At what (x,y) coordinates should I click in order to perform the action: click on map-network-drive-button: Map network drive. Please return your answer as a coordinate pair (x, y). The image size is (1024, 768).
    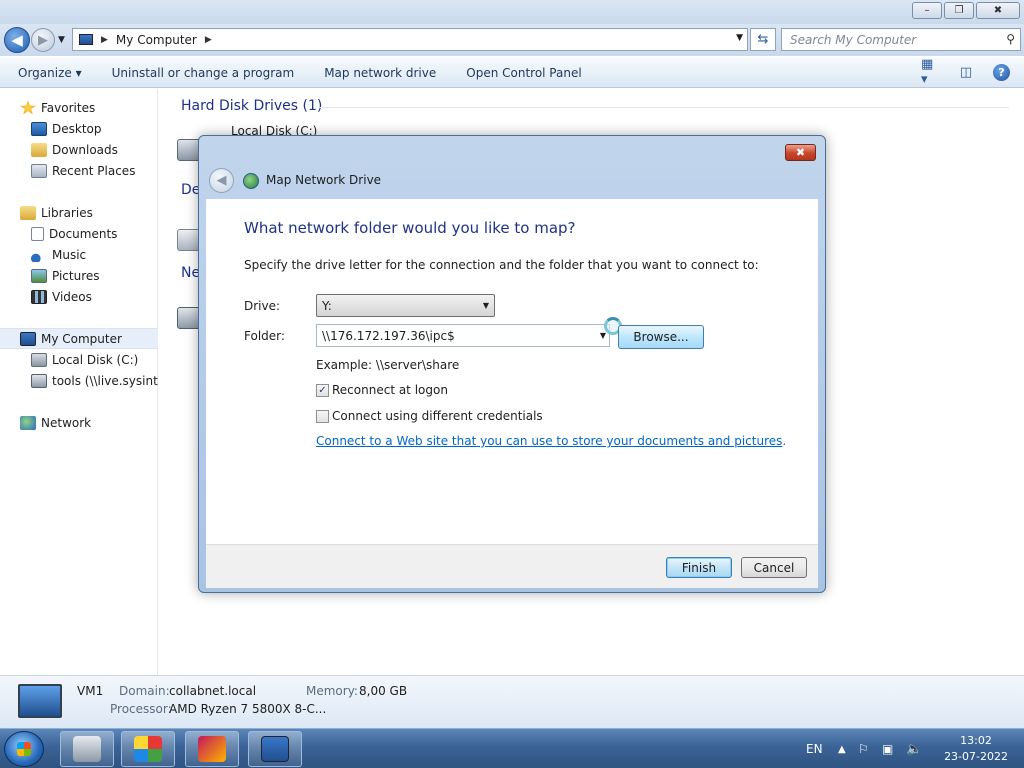
    Looking at the image, I should click on (380, 73).